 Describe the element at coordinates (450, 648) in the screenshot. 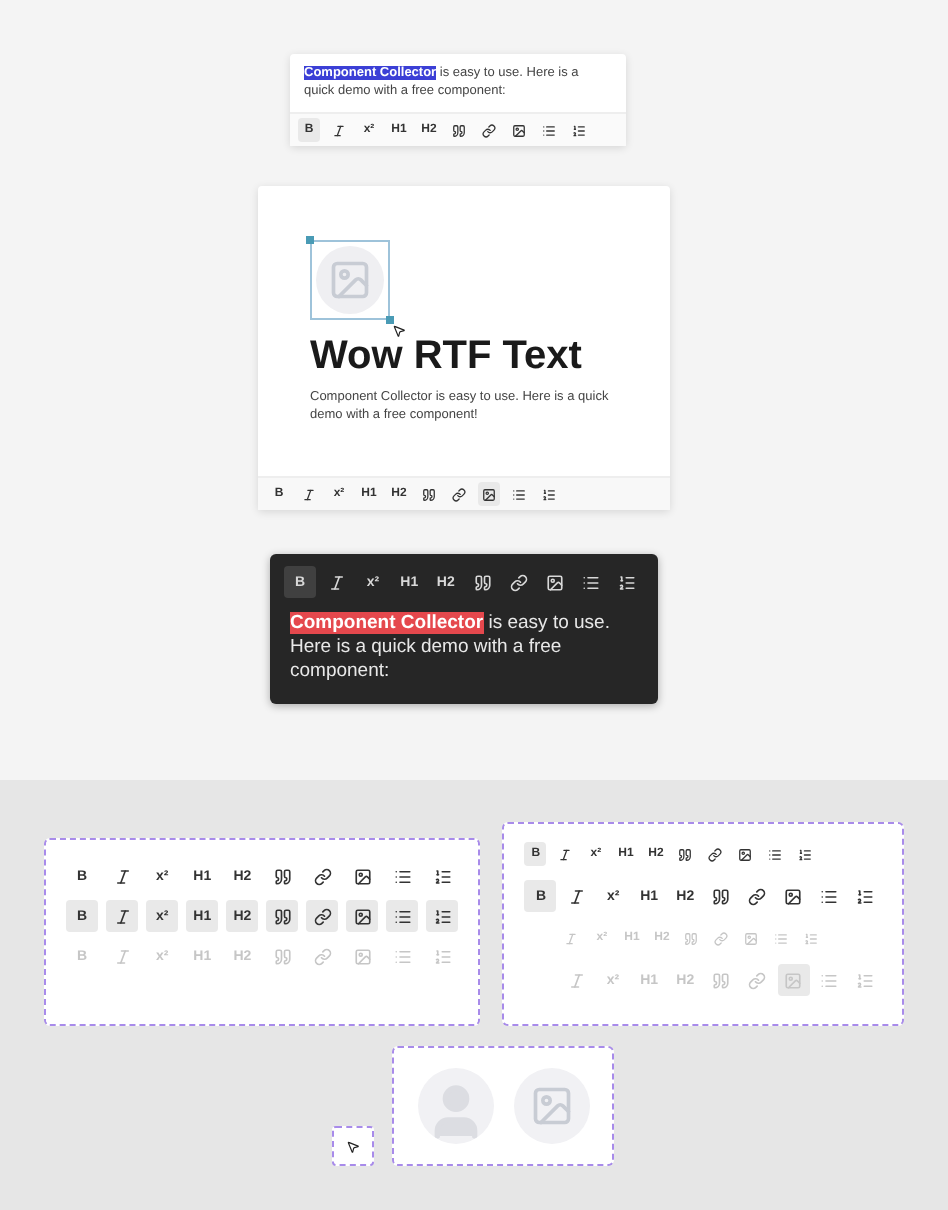

I see `paragraph: Component Collector is easy to use. Here is a quick demo with a free component:` at that location.